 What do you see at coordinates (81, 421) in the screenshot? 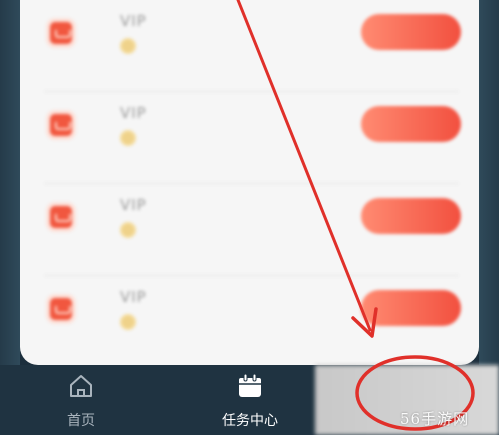
I see `tab-home-label: 首页` at bounding box center [81, 421].